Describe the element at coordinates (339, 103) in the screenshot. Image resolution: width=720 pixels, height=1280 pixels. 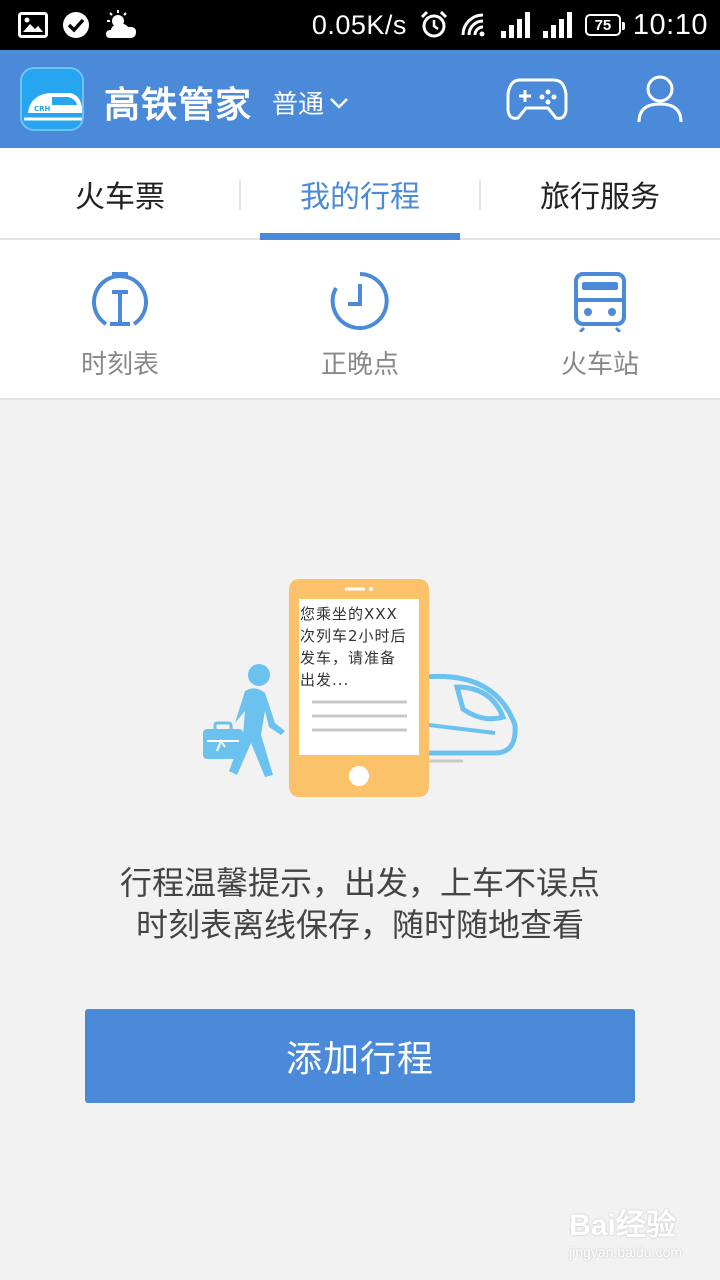
I see `chevron-down-icon` at that location.